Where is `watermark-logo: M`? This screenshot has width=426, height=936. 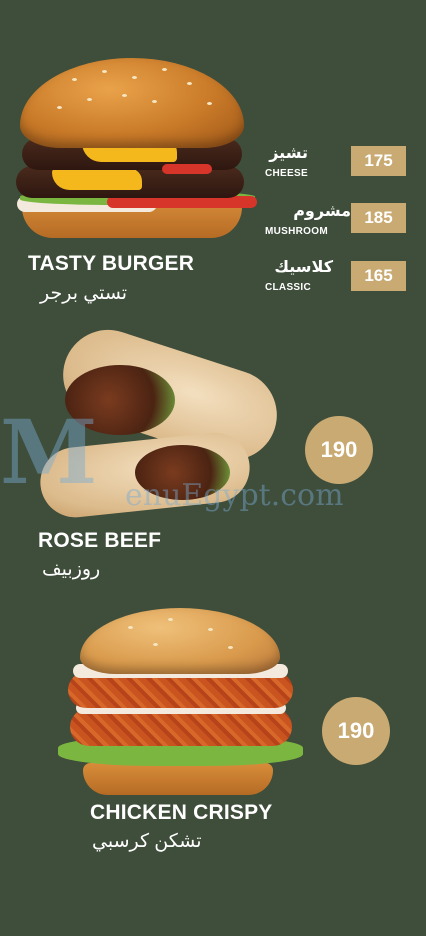
watermark-logo: M is located at coordinates (49, 452).